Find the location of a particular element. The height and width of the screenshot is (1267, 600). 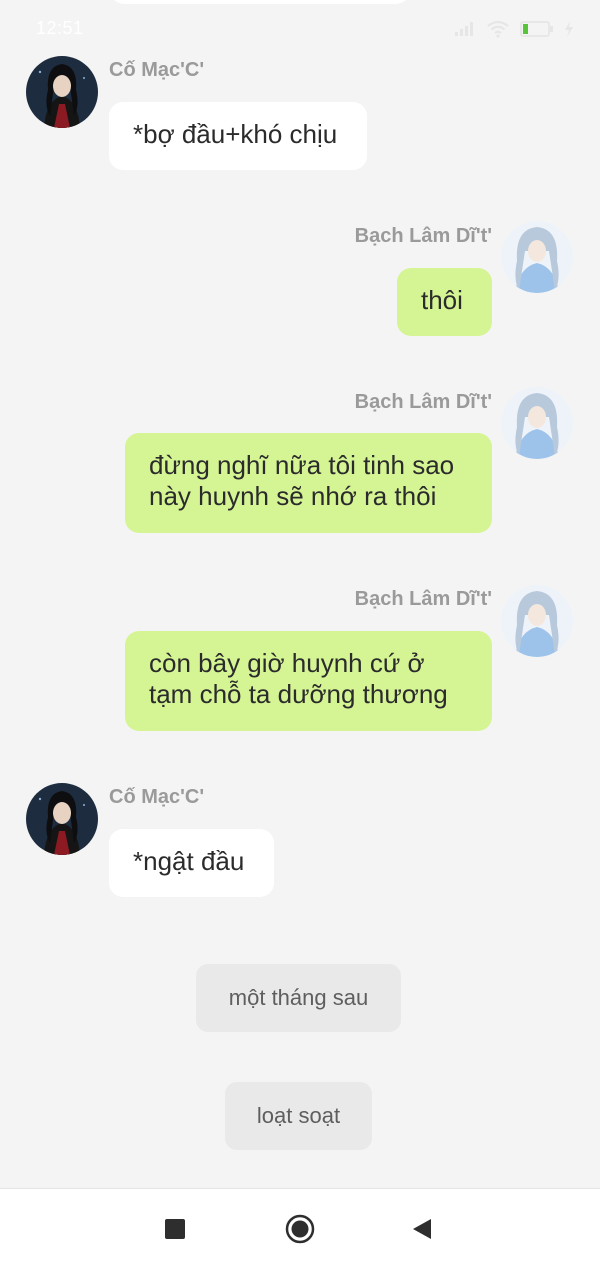

signal-icon is located at coordinates (464, 29).